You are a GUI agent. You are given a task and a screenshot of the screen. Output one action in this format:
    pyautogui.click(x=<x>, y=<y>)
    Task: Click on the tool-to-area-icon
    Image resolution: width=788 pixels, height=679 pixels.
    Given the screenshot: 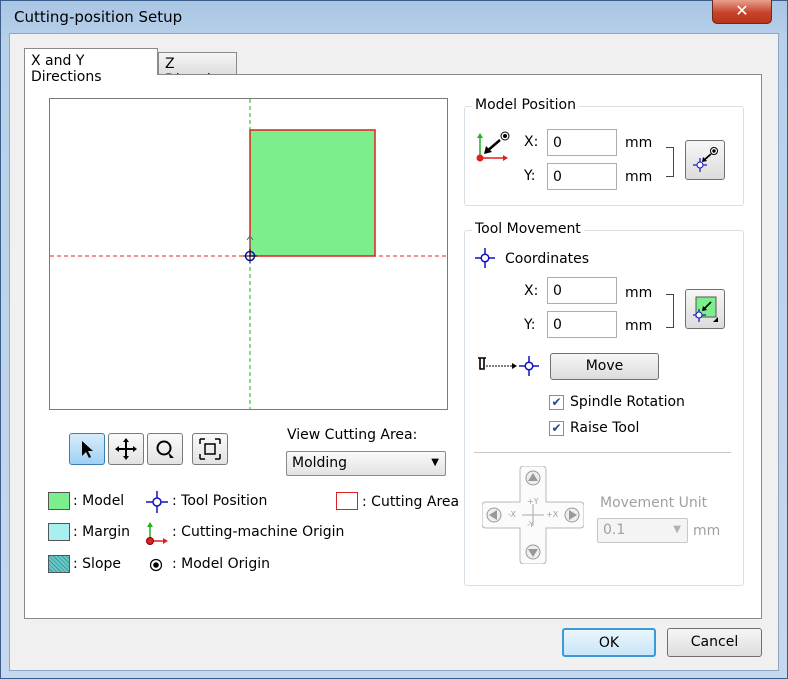 What is the action you would take?
    pyautogui.click(x=705, y=309)
    